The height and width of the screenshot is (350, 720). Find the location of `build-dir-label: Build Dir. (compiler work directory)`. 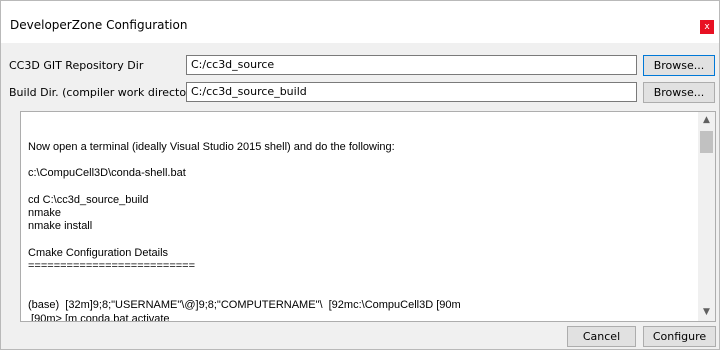

build-dir-label: Build Dir. (compiler work directory) is located at coordinates (105, 92).